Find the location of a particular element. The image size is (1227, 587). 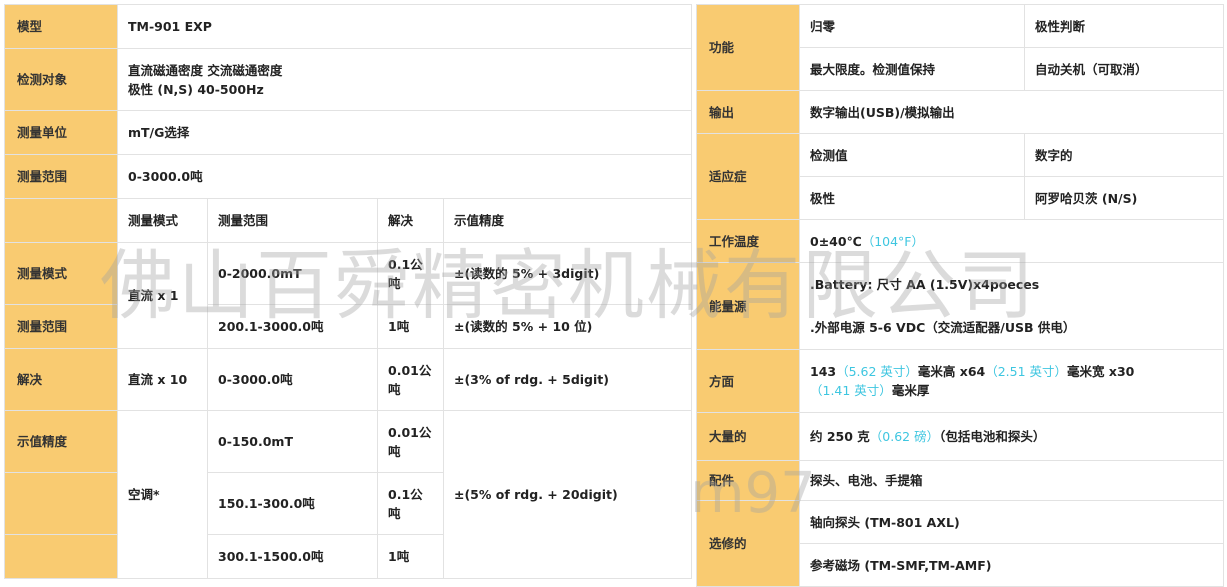

indication-polarity: 极性 is located at coordinates (912, 198).